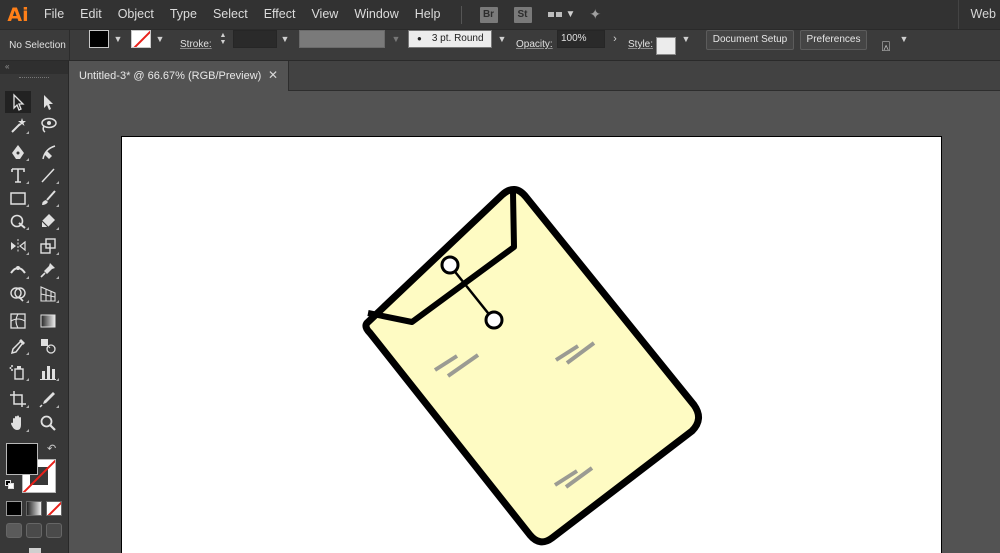  I want to click on close-icon: ✕, so click(273, 75).